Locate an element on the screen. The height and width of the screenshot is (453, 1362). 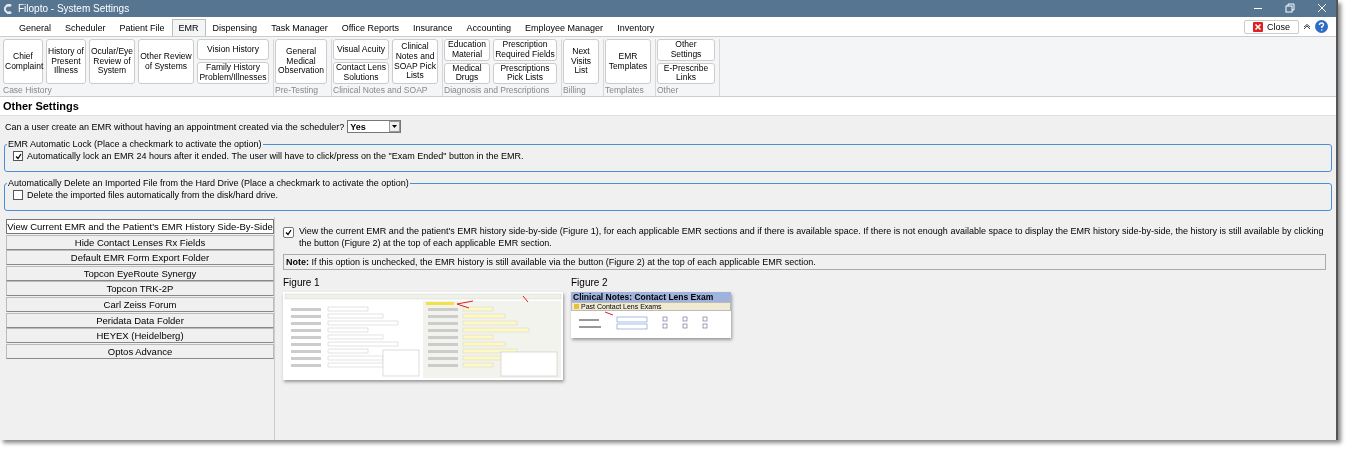
tab: Dispensing is located at coordinates (235, 27).